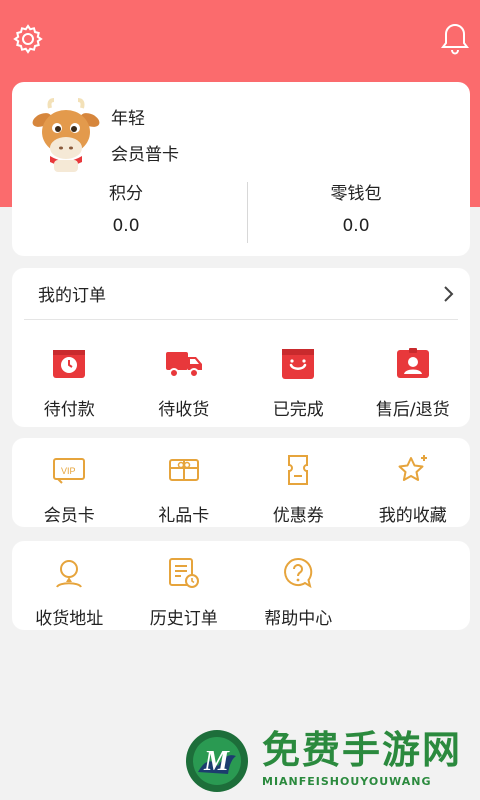 The image size is (480, 800). Describe the element at coordinates (126, 210) in the screenshot. I see `points-stat: 积分 0.0` at that location.